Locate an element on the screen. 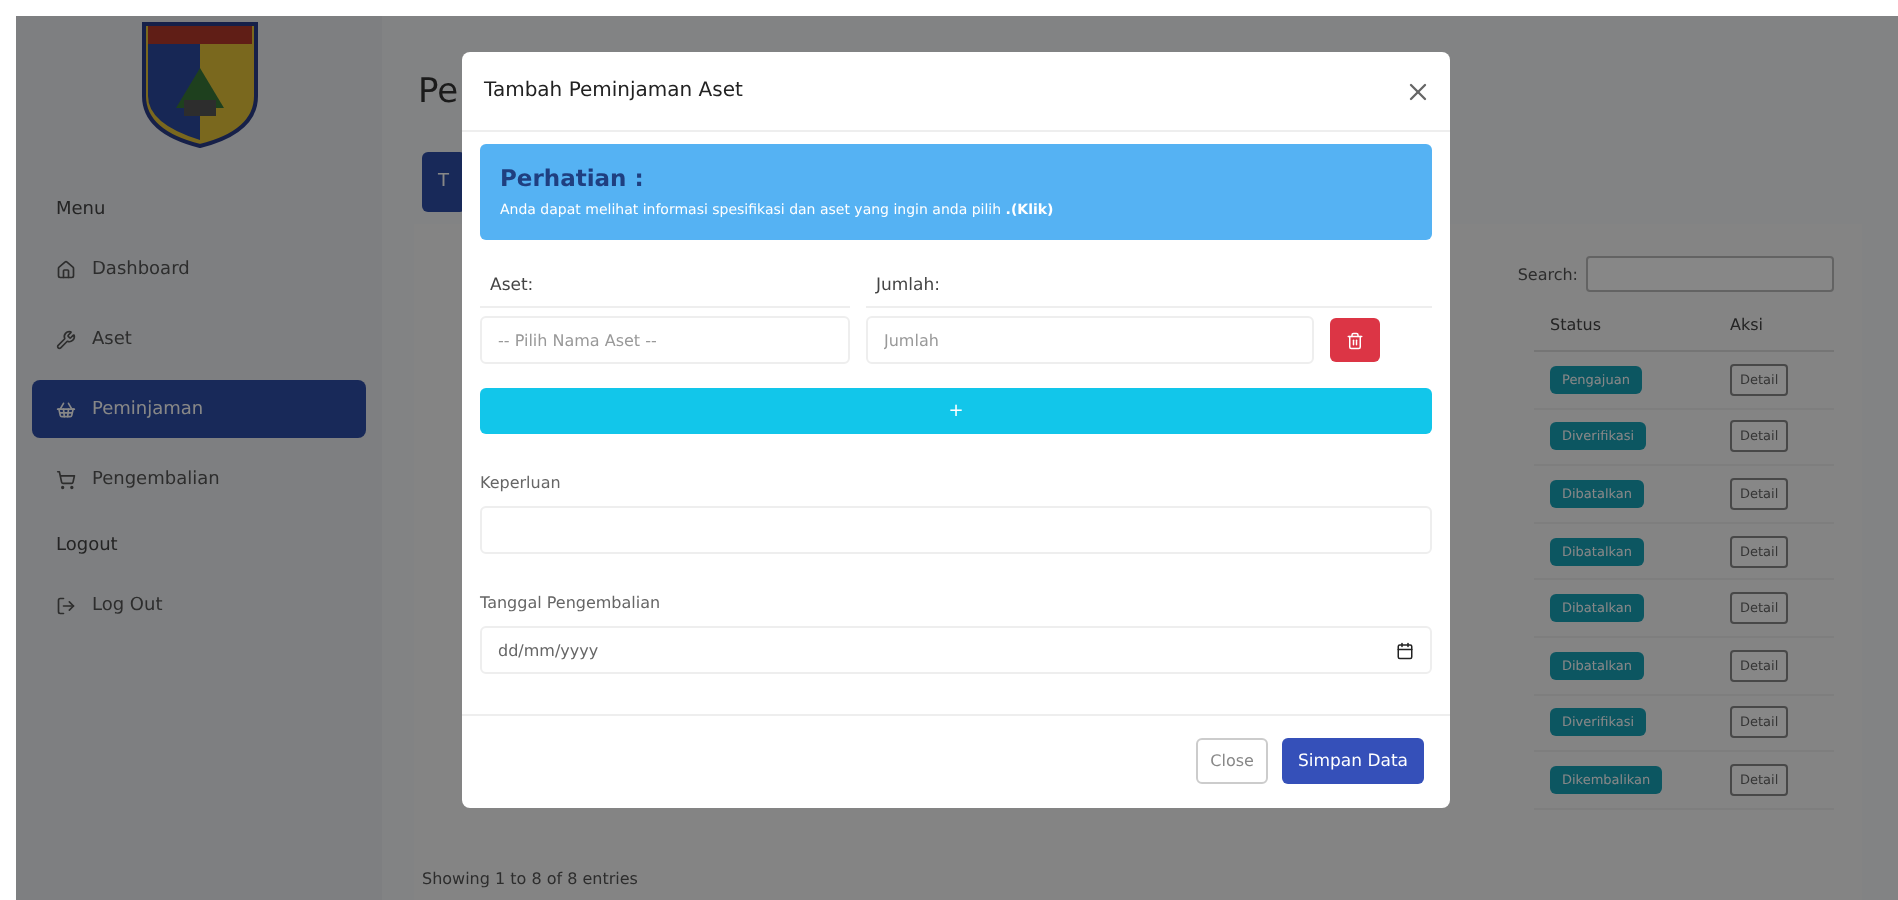 Image resolution: width=1898 pixels, height=900 pixels. field-label: Keperluan is located at coordinates (521, 483).